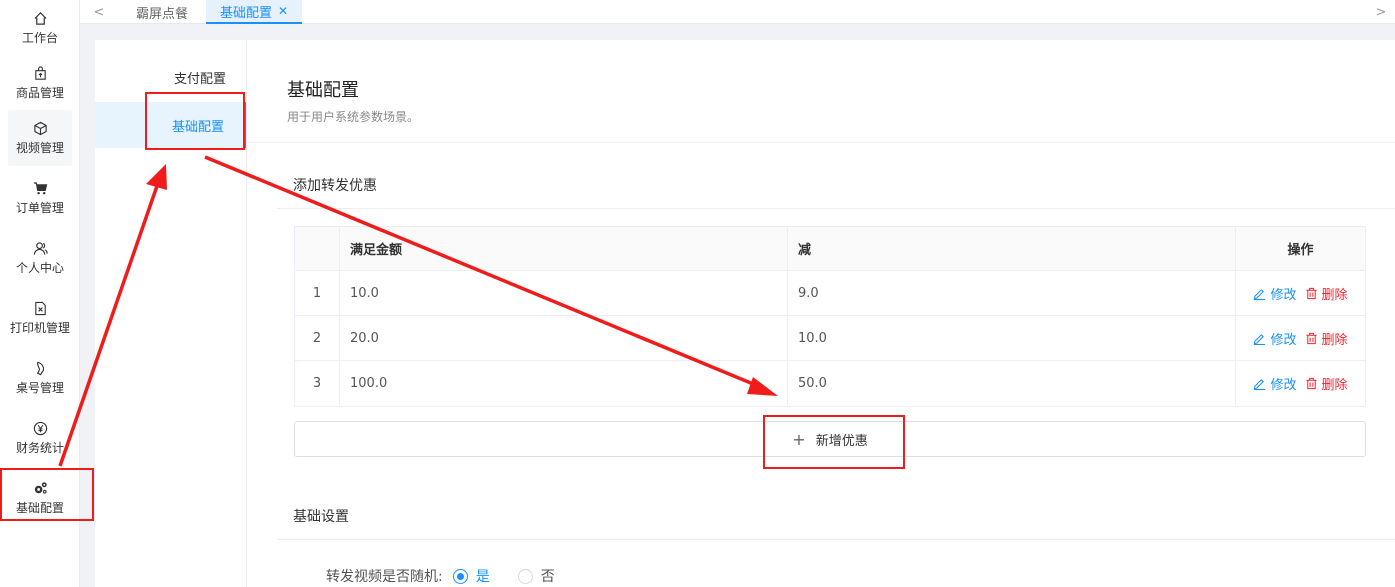 This screenshot has height=587, width=1395. What do you see at coordinates (323, 90) in the screenshot?
I see `page-title: 基础配置` at bounding box center [323, 90].